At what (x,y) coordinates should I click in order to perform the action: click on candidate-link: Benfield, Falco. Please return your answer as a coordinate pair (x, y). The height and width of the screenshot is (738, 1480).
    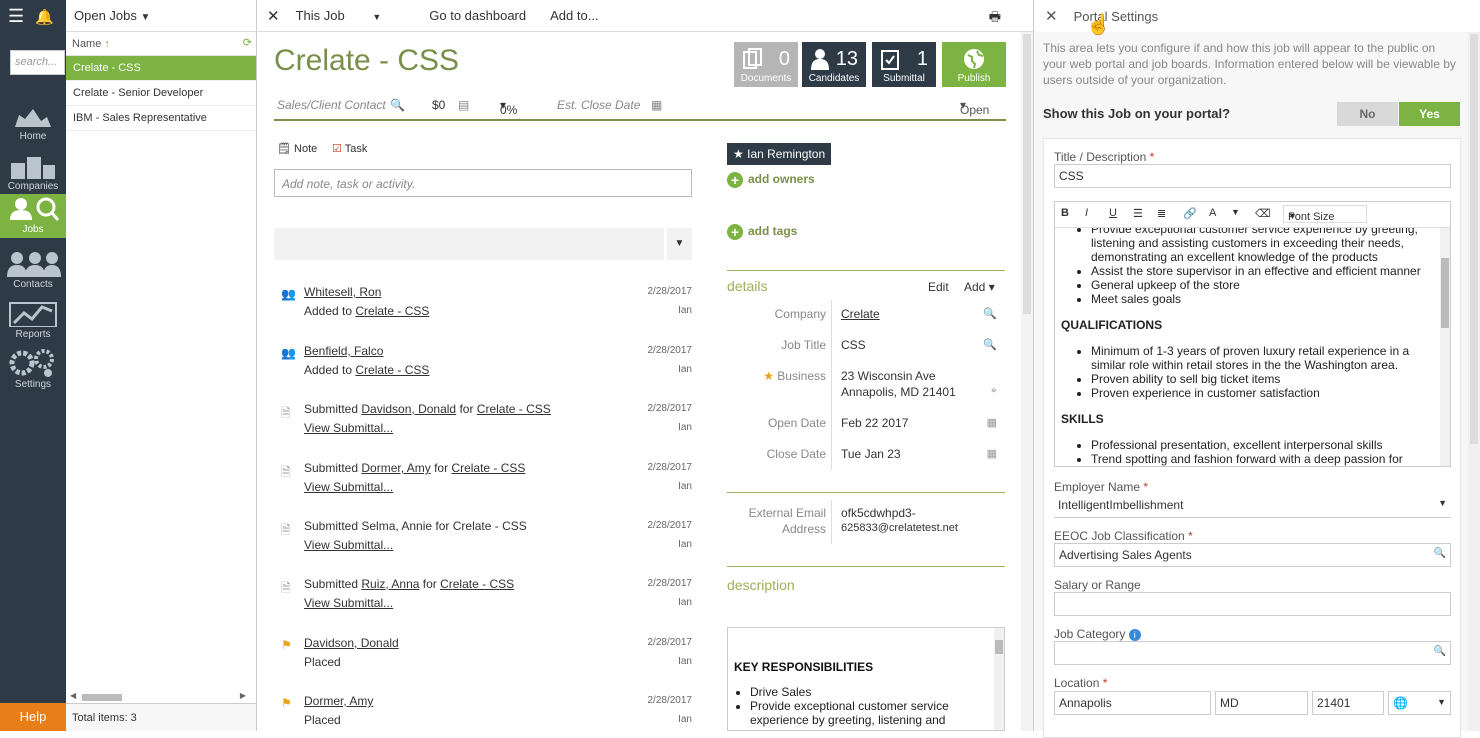
    Looking at the image, I should click on (343, 351).